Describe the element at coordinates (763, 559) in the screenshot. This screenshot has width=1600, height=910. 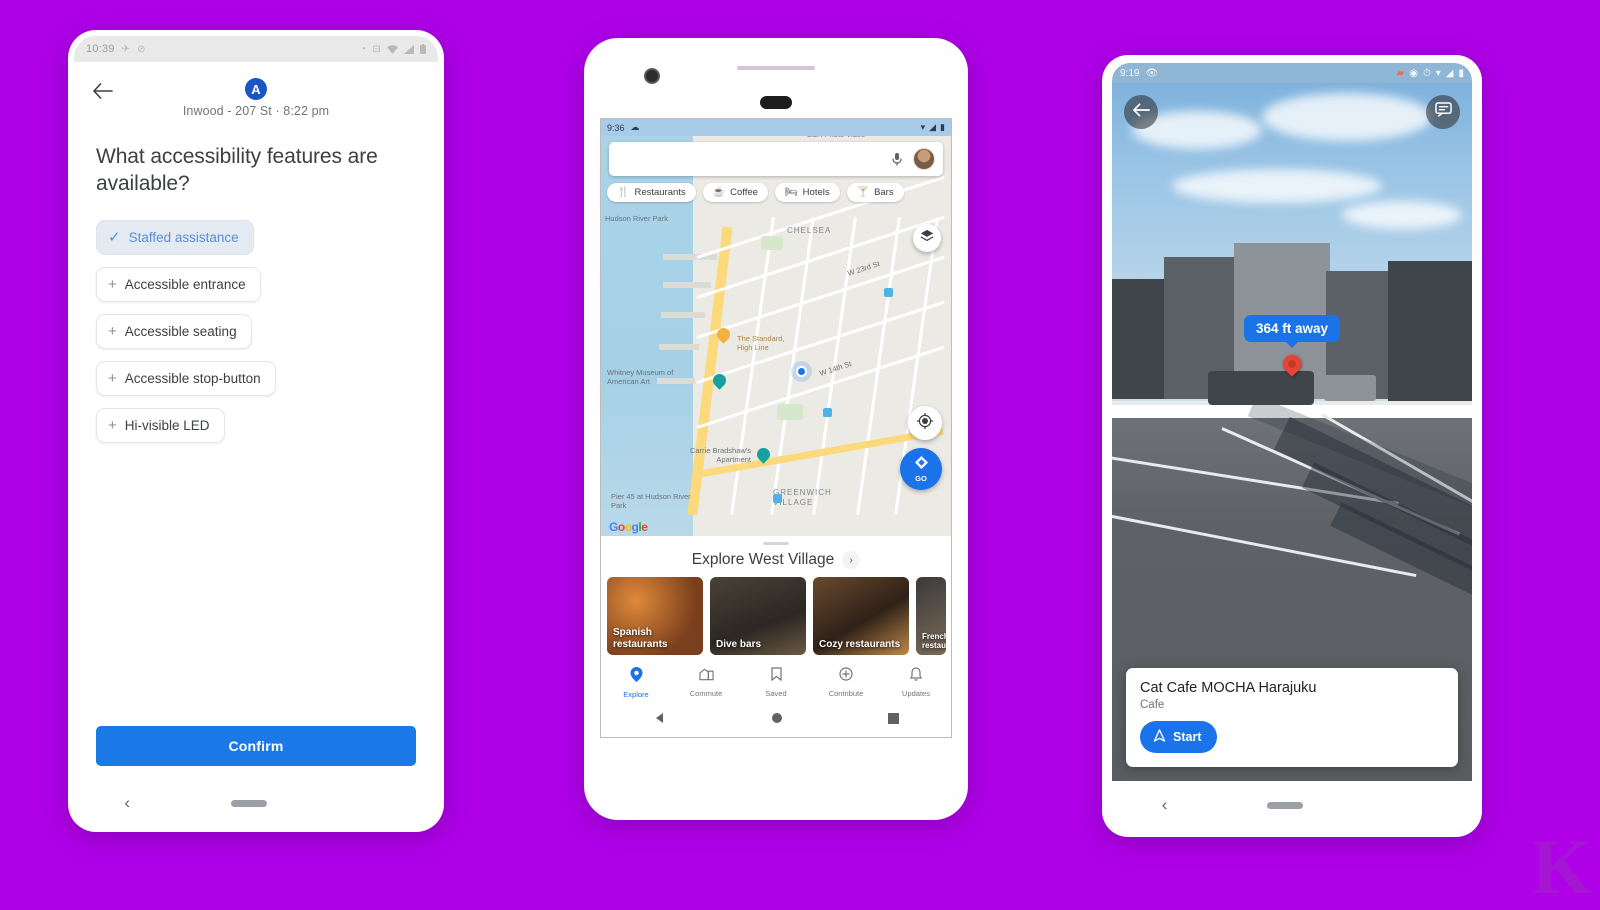
I see `sheet-title: Explore West Village` at that location.